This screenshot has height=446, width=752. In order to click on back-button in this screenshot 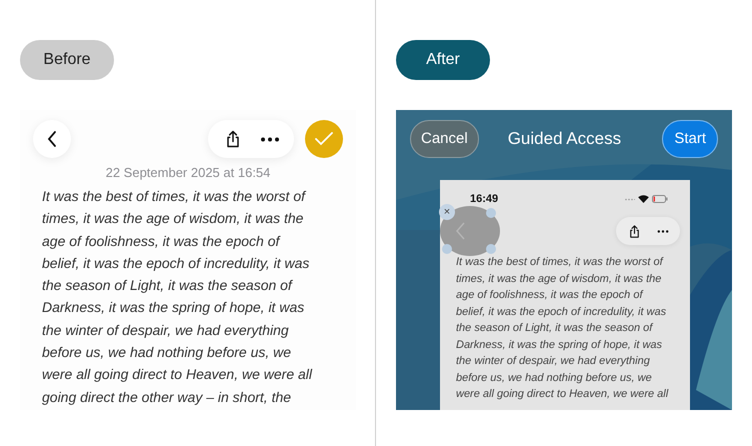, I will do `click(52, 139)`.